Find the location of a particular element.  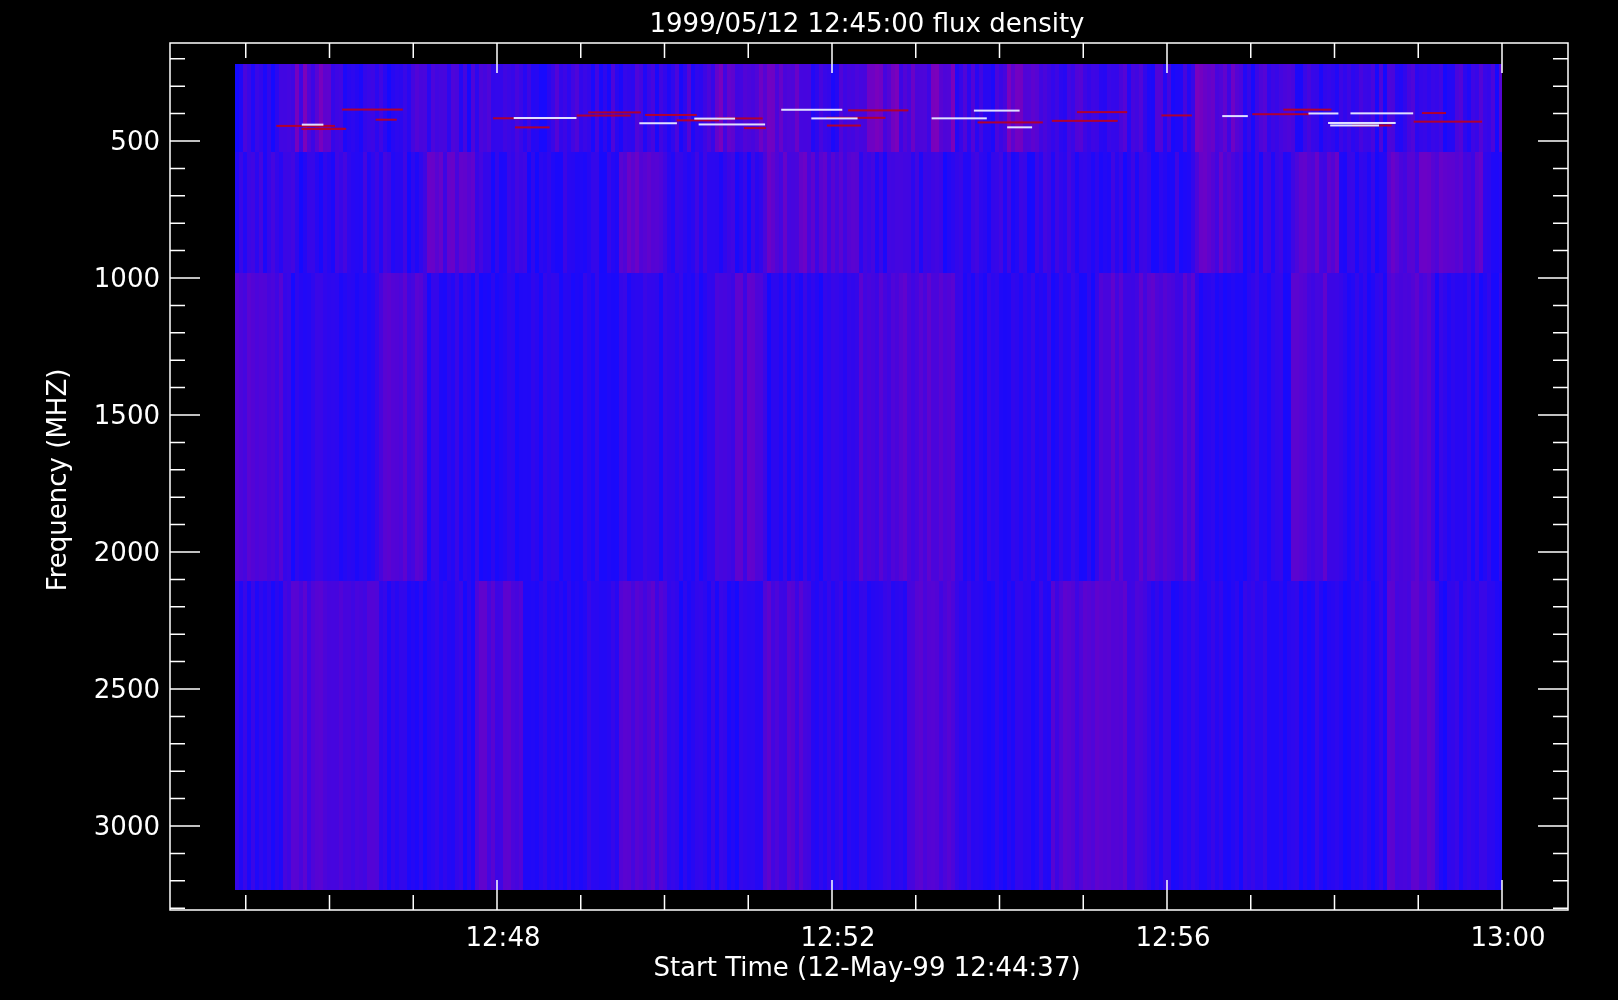

x-axis-label: Start Time (12-May-99 12:44:37) is located at coordinates (867, 967).